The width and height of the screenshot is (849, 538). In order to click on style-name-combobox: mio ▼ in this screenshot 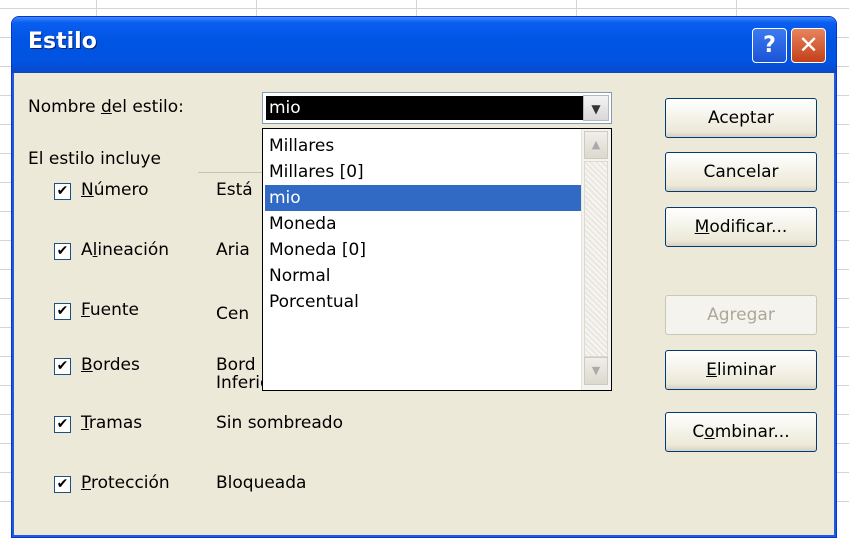, I will do `click(437, 108)`.